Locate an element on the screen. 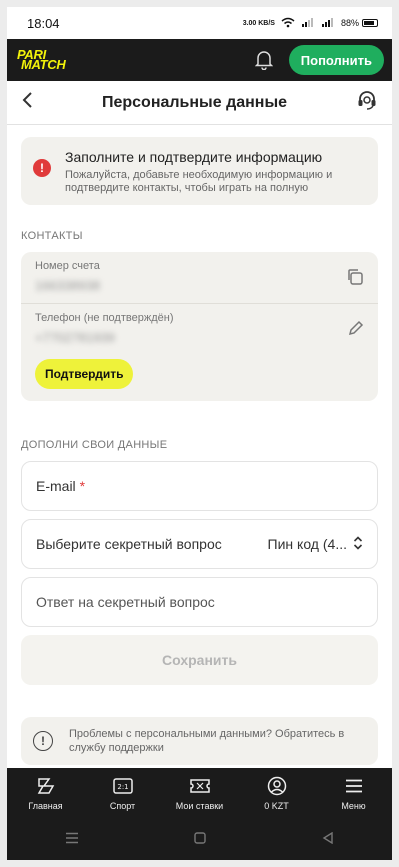 Image resolution: width=399 pixels, height=867 pixels. nav-label-home: Главная is located at coordinates (45, 806).